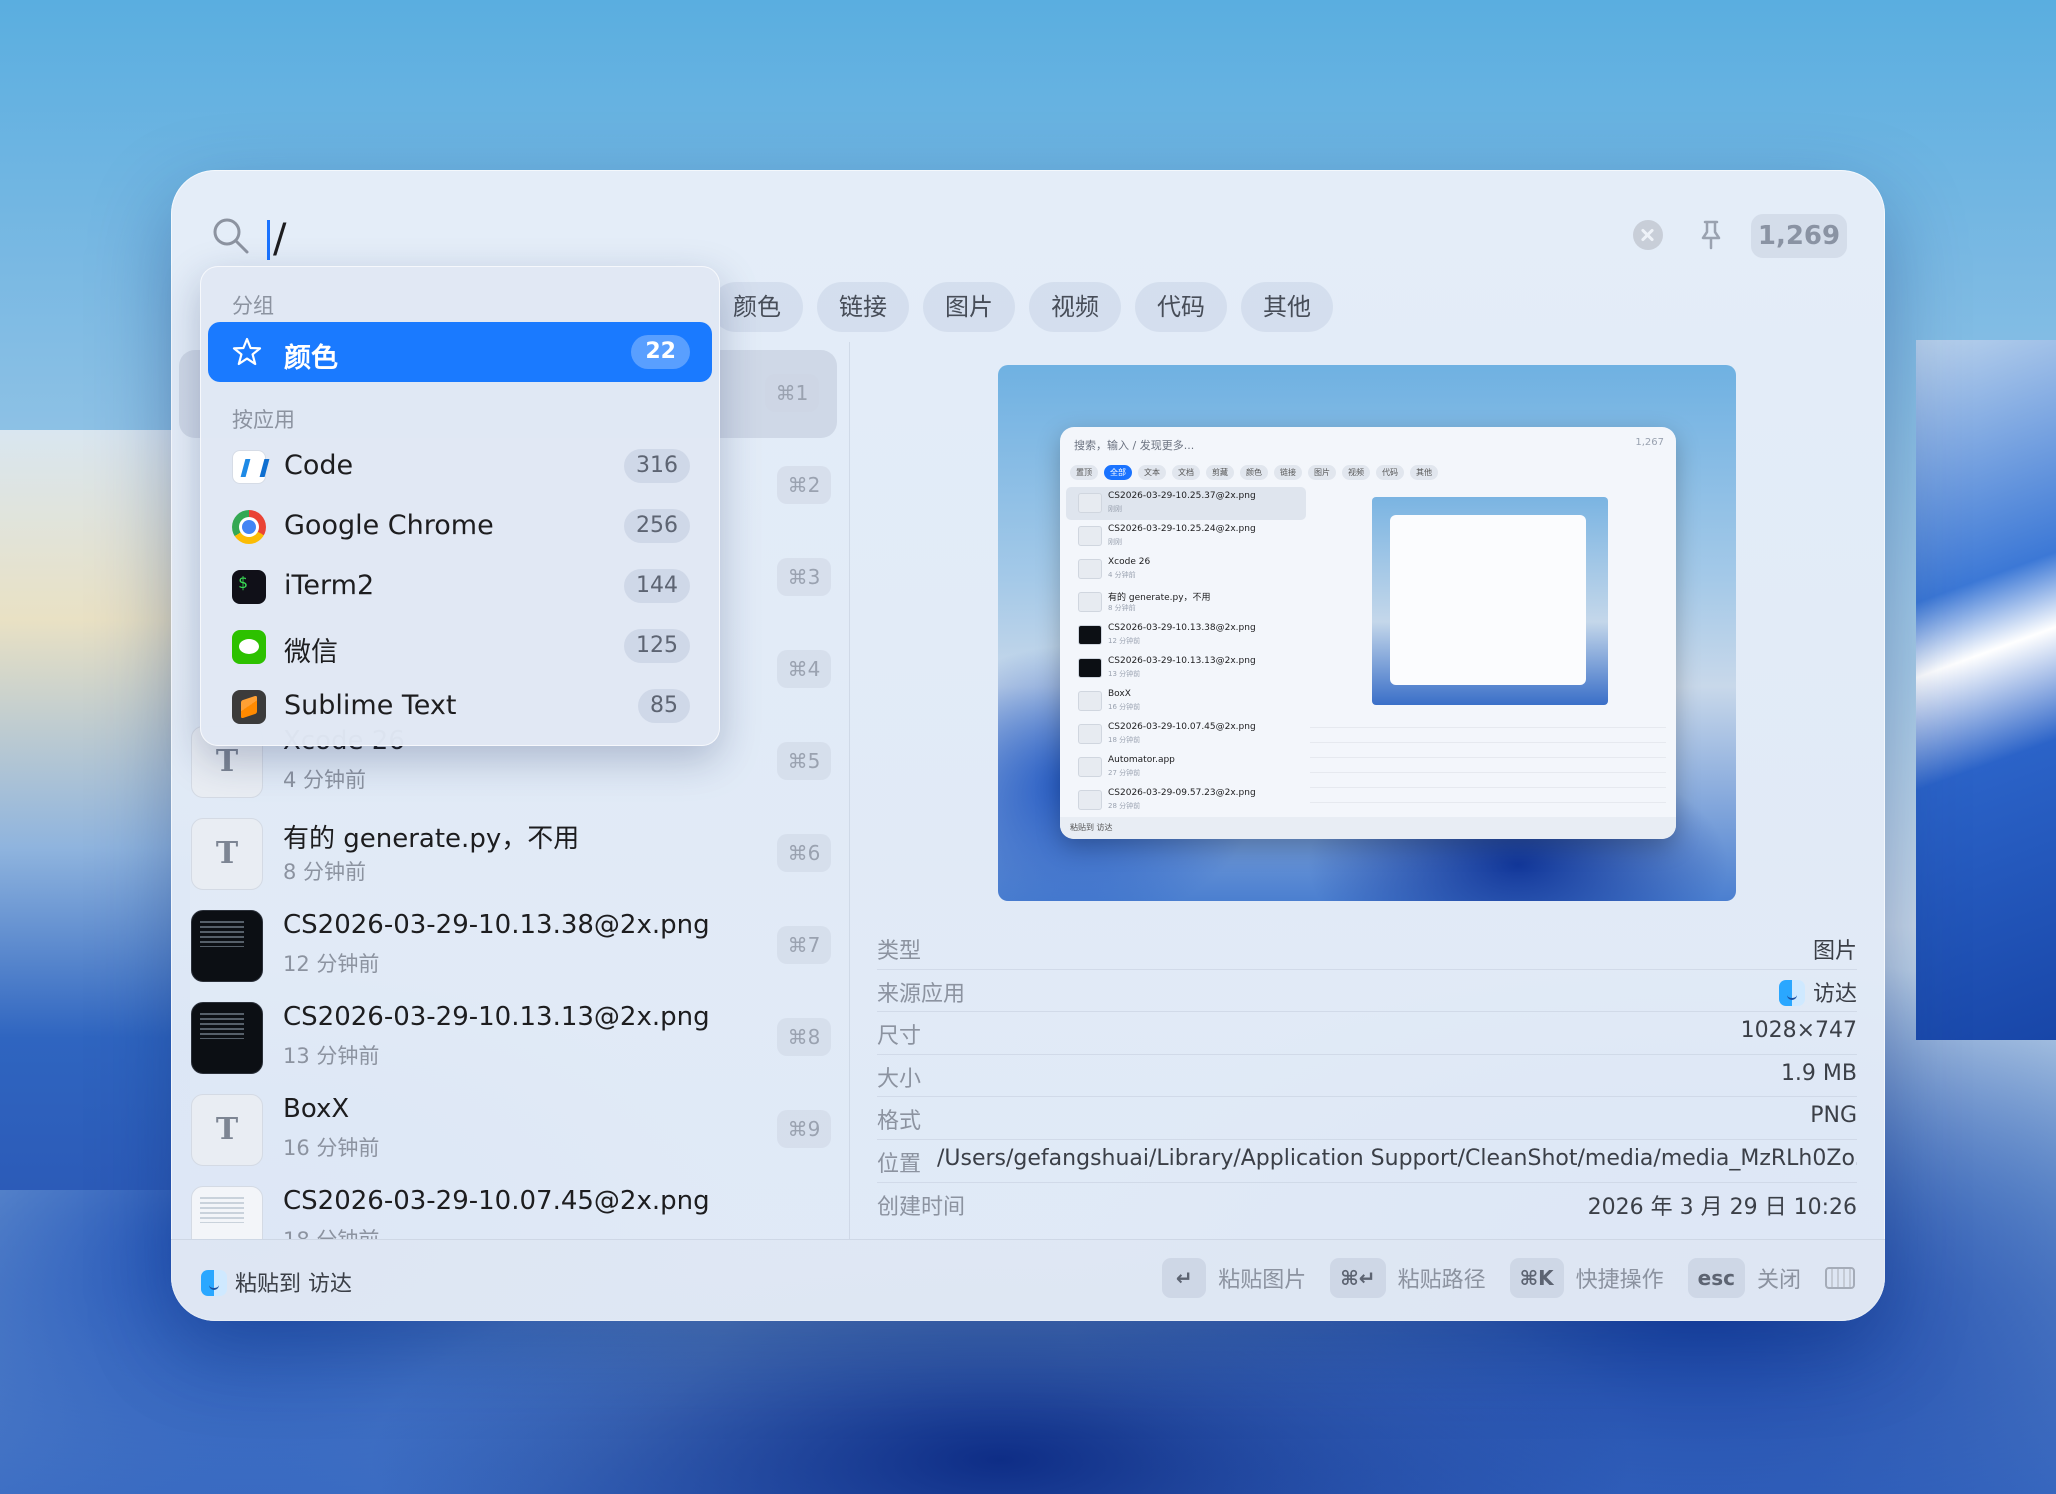 Image resolution: width=2056 pixels, height=1494 pixels. What do you see at coordinates (431, 839) in the screenshot?
I see `item-title: 有的 generate.py，不用` at bounding box center [431, 839].